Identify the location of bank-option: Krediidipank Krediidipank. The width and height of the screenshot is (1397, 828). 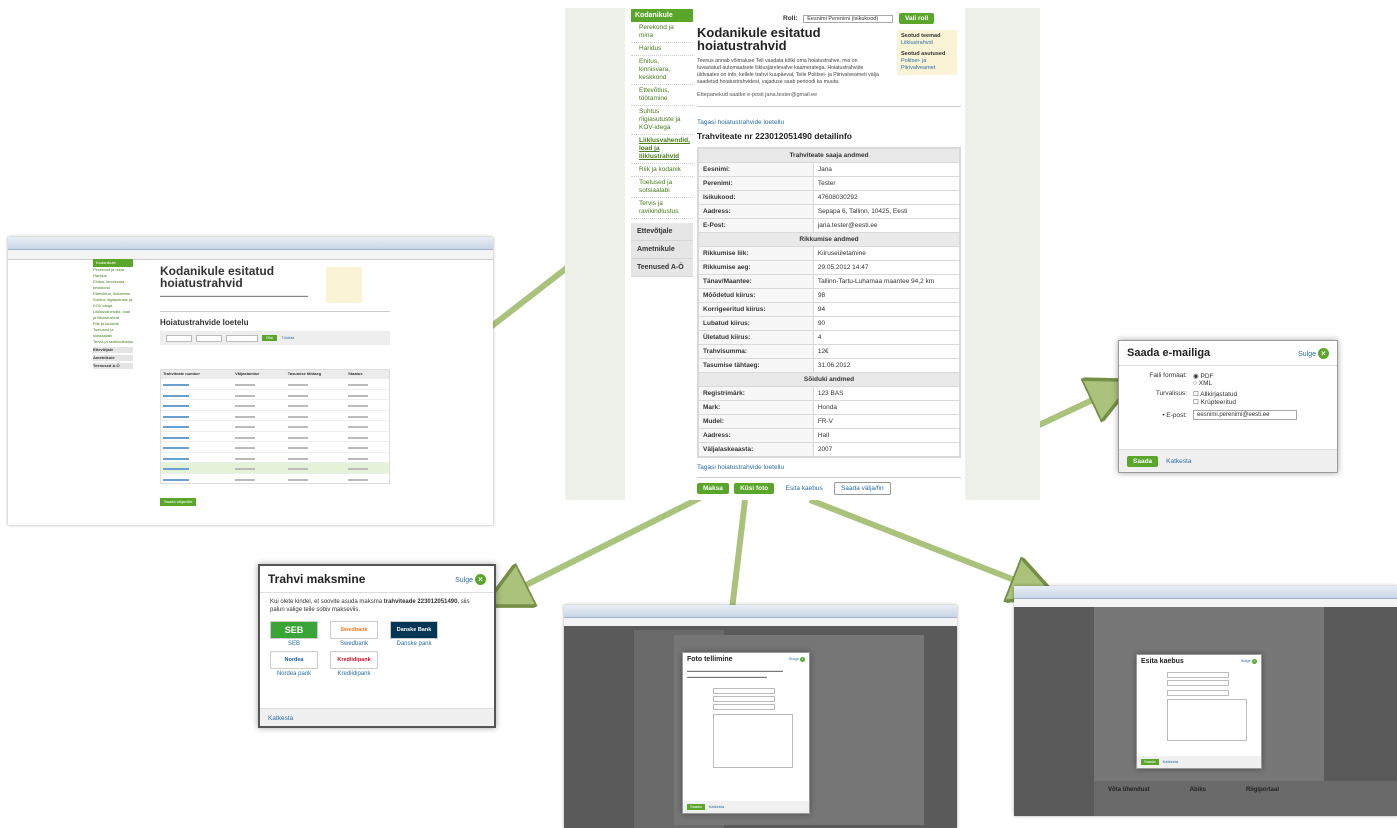
(354, 664).